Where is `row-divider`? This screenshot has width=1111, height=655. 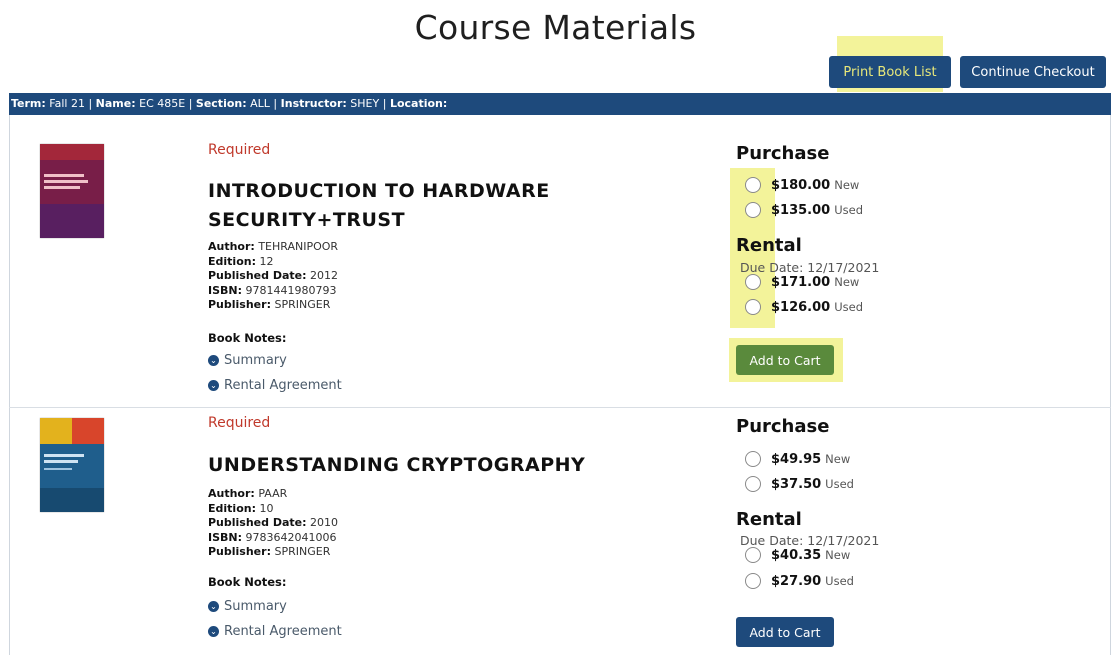
row-divider is located at coordinates (560, 407).